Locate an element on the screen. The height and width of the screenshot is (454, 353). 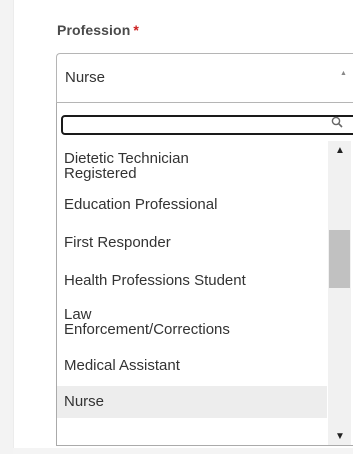
dropdown-option: Nurse is located at coordinates (192, 402).